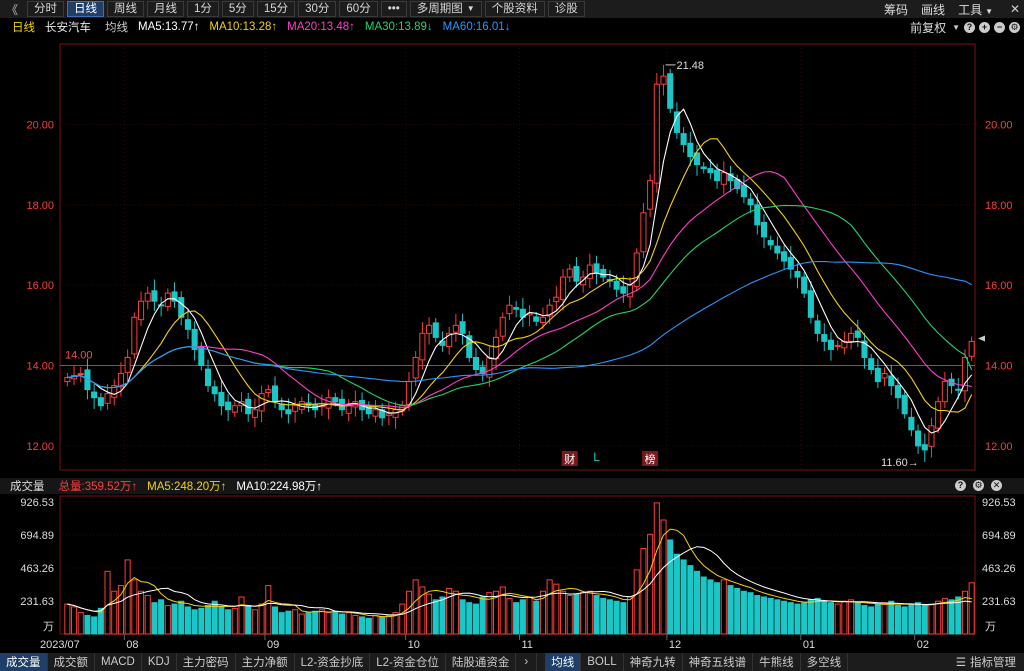 The height and width of the screenshot is (671, 1024). I want to click on volume-tick-left: 463.26, so click(37, 569).